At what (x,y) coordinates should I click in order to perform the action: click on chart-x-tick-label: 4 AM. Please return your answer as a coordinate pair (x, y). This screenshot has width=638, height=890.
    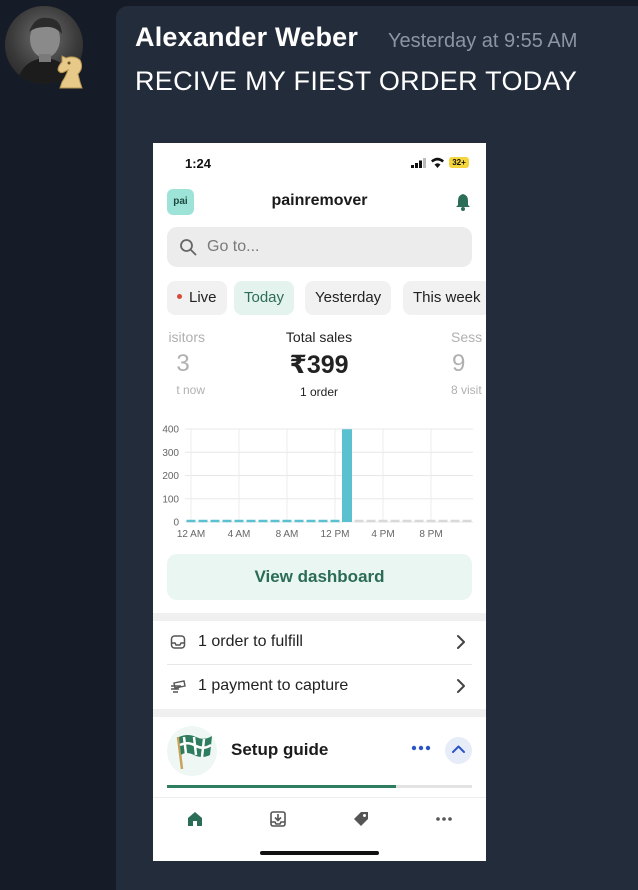
    Looking at the image, I should click on (239, 534).